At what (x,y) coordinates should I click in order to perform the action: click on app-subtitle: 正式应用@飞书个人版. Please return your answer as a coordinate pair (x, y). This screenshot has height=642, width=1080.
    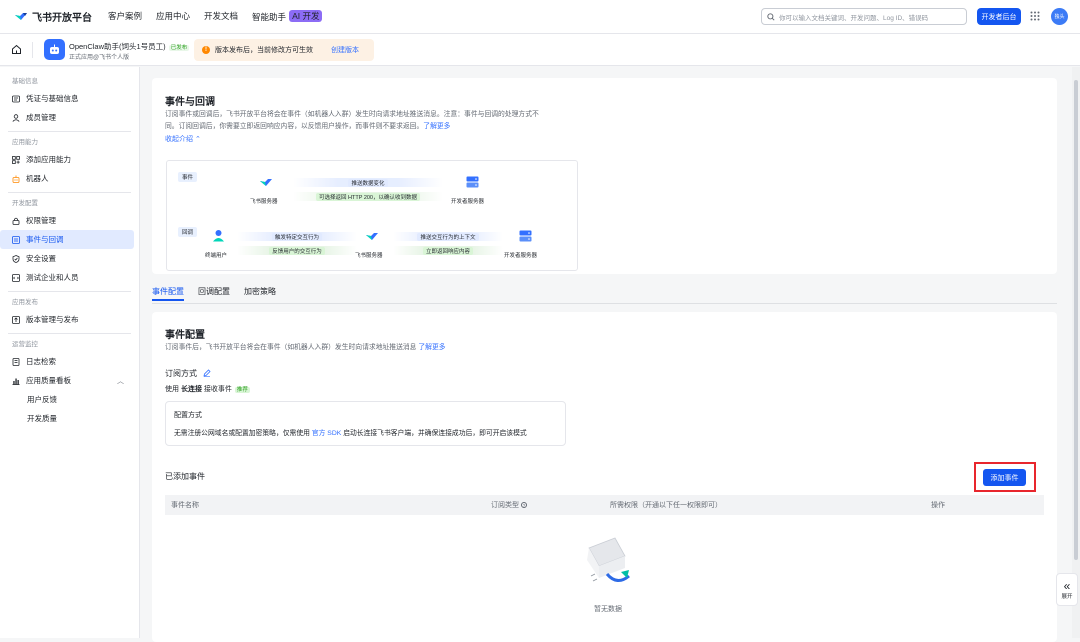
    Looking at the image, I should click on (99, 58).